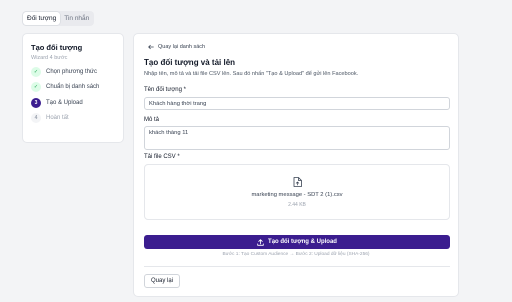  I want to click on wizard-step-4: 4 Hoàn tất, so click(73, 118).